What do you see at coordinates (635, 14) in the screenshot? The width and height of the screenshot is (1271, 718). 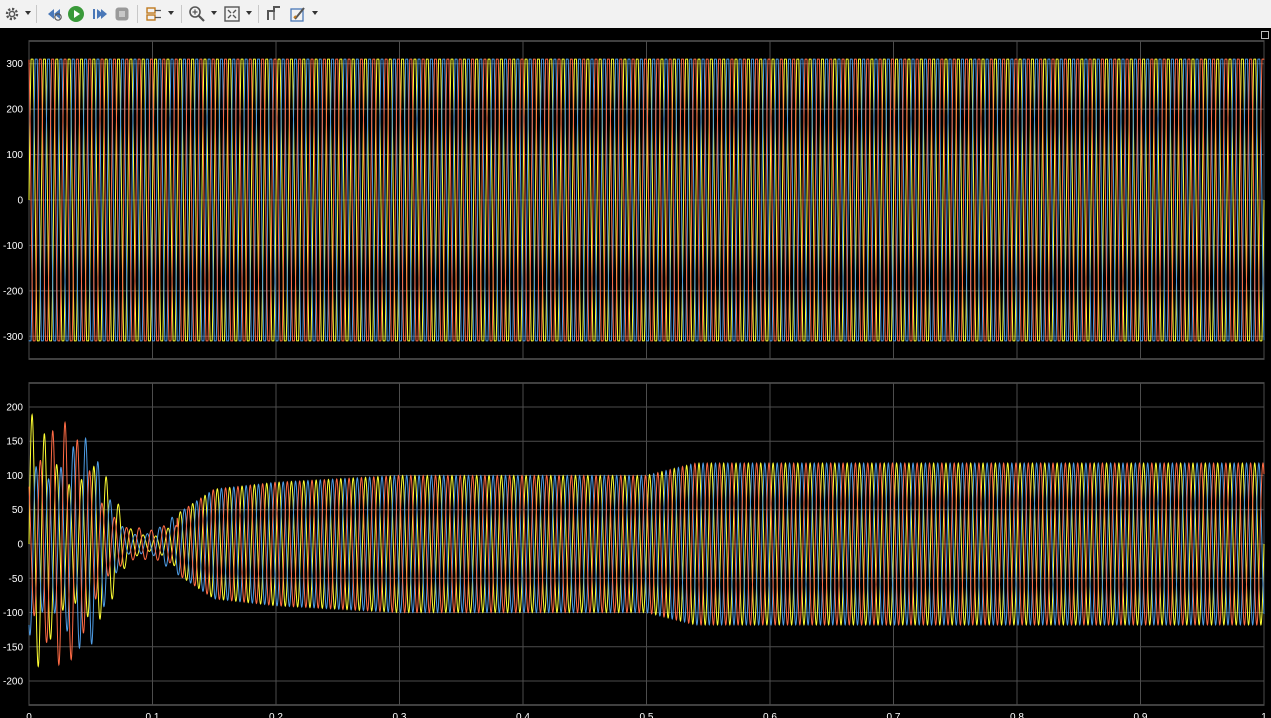 I see `scope-toolbar` at bounding box center [635, 14].